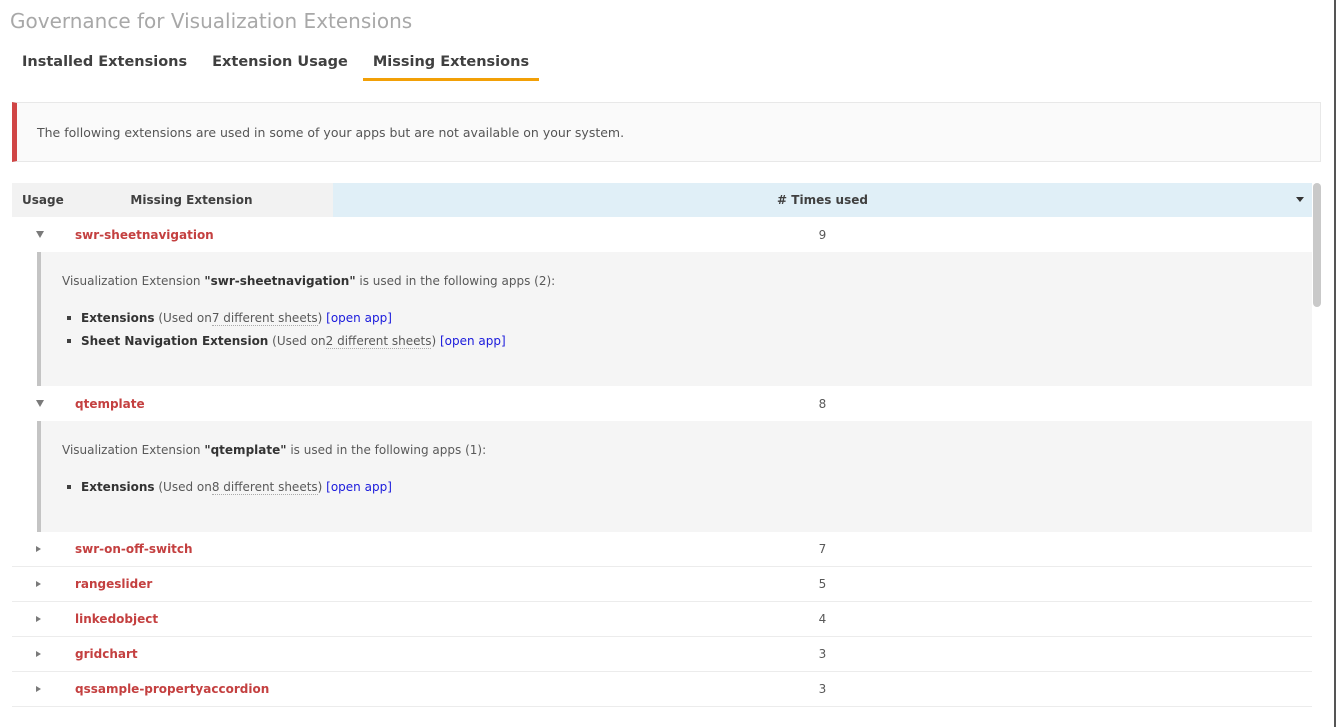 Image resolution: width=1336 pixels, height=727 pixels. Describe the element at coordinates (662, 584) in the screenshot. I see `table-row: rangeslider 5` at that location.